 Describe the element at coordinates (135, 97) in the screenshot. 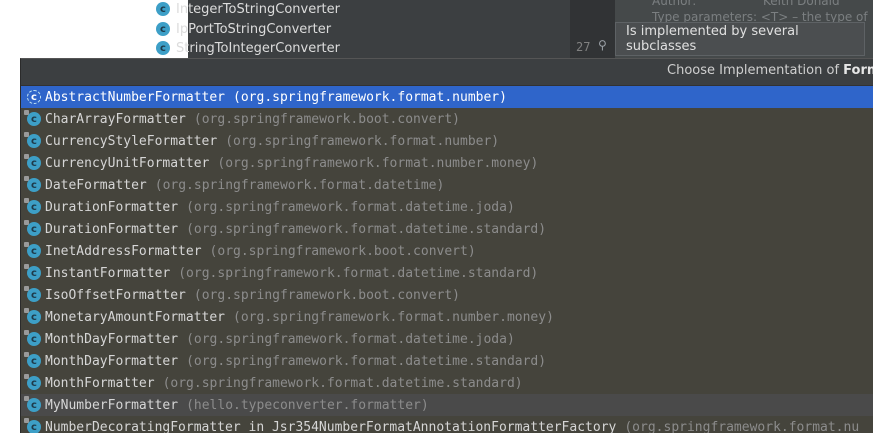

I see `class-name: AbstractNumberFormatter` at that location.